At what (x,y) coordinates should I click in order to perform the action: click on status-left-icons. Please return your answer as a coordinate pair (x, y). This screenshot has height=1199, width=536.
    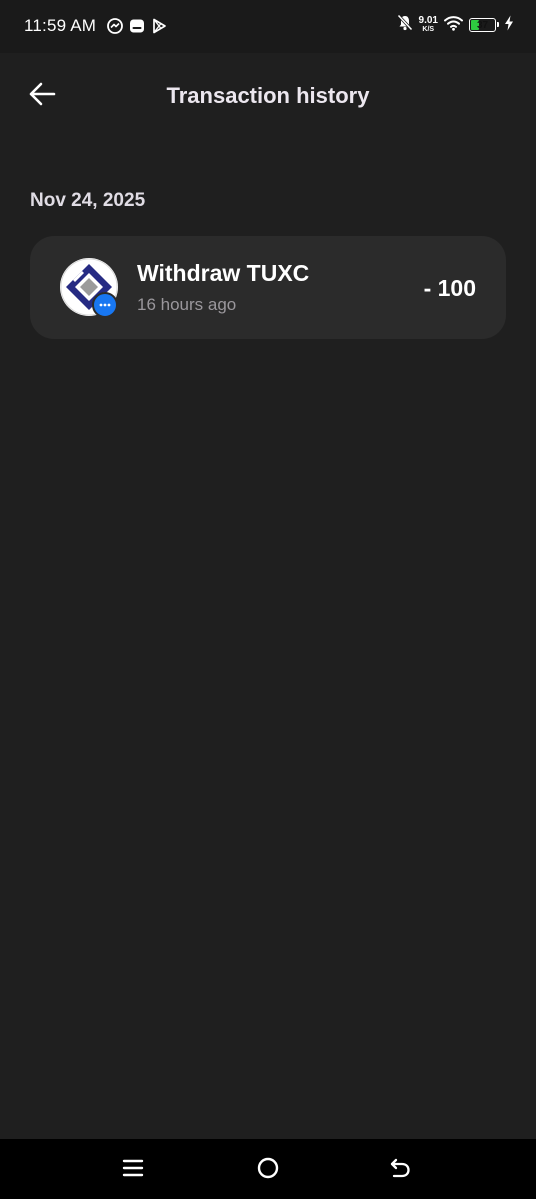
    Looking at the image, I should click on (137, 28).